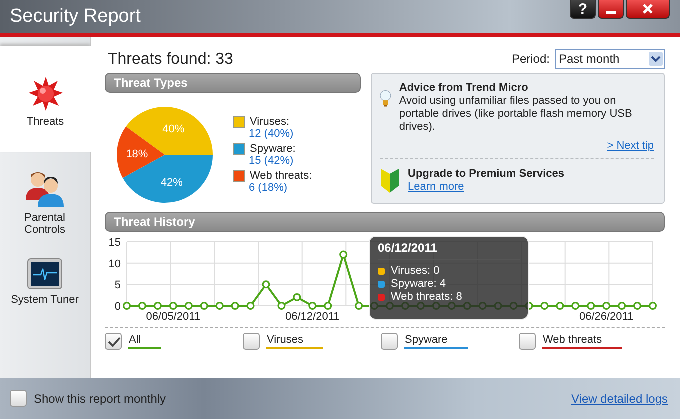 The width and height of the screenshot is (680, 419). I want to click on legend-count: 6 (18%), so click(268, 188).